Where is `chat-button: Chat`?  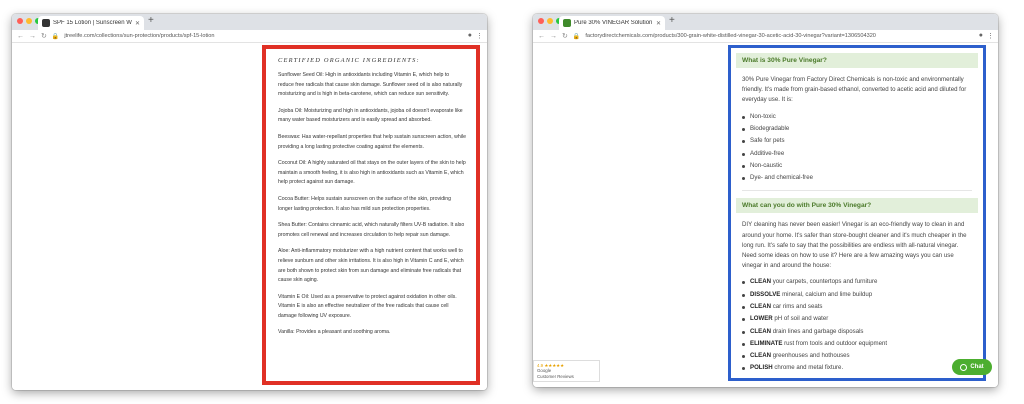
chat-button: Chat is located at coordinates (972, 367).